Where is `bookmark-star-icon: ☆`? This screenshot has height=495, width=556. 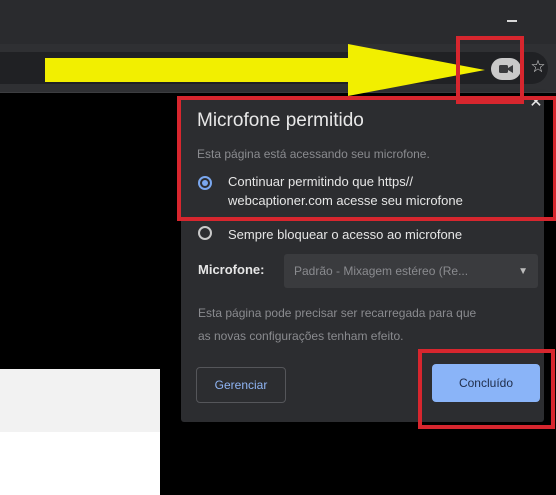
bookmark-star-icon: ☆ is located at coordinates (538, 67).